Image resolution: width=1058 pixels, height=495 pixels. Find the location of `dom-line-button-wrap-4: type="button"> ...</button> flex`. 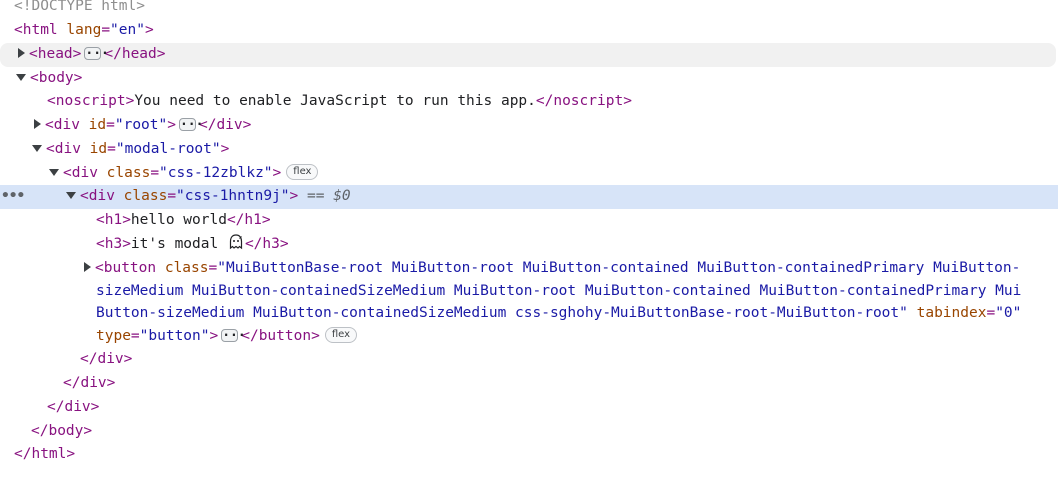

dom-line-button-wrap-4: type="button"> ...</button> flex is located at coordinates (529, 337).